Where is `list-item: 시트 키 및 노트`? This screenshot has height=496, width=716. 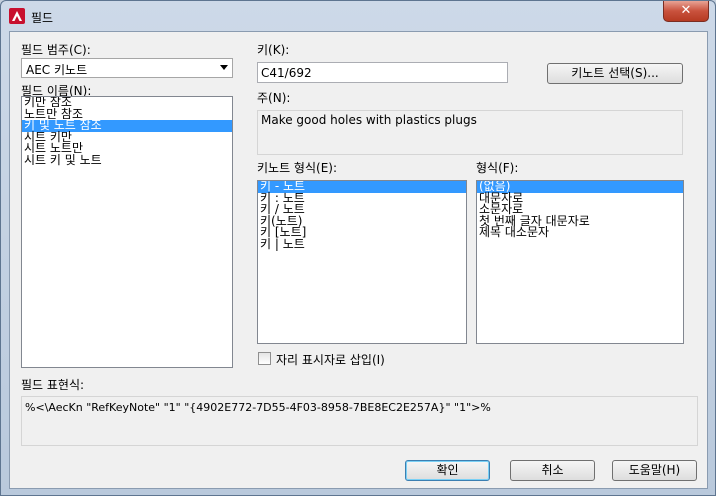
list-item: 시트 키 및 노트 is located at coordinates (127, 160).